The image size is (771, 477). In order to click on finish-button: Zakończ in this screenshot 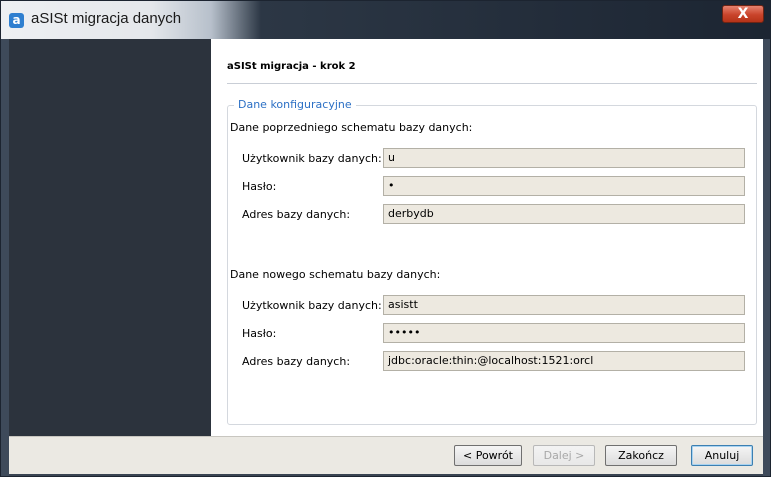, I will do `click(641, 455)`.